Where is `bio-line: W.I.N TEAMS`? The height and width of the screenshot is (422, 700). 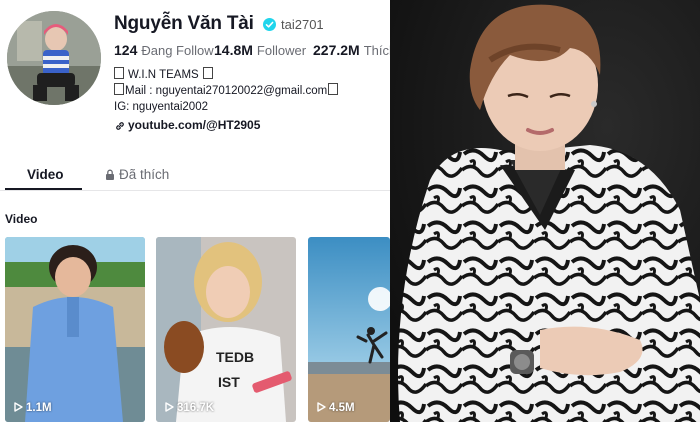 bio-line: W.I.N TEAMS is located at coordinates (226, 75).